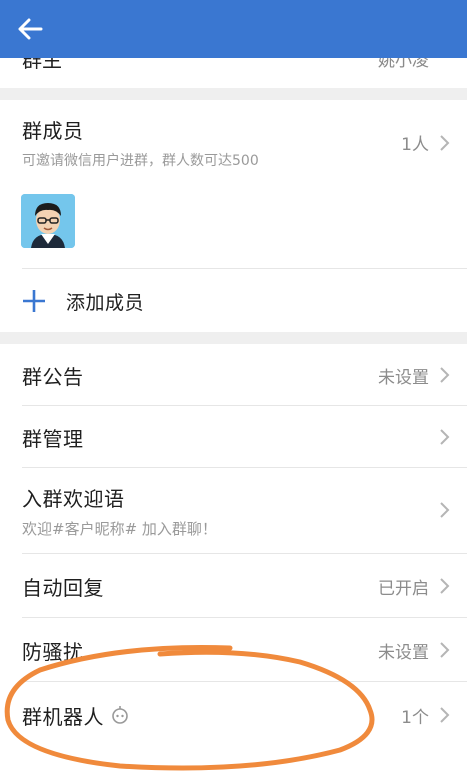 This screenshot has width=467, height=771. What do you see at coordinates (53, 130) in the screenshot?
I see `members-title: 群成员` at bounding box center [53, 130].